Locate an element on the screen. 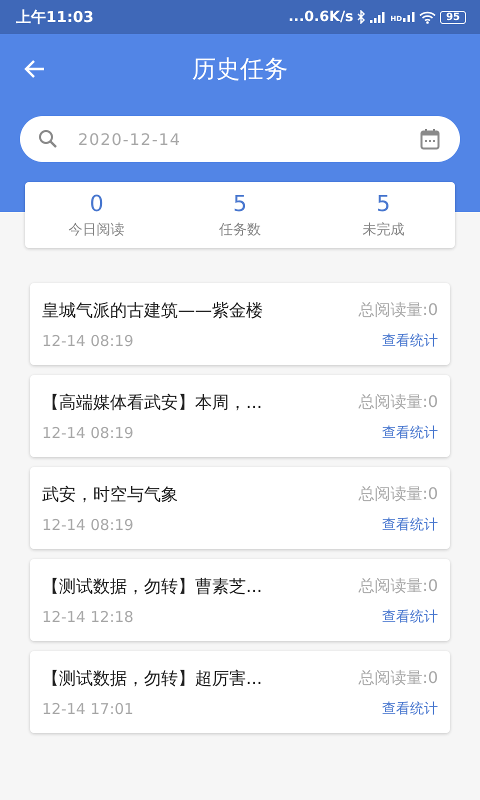  task-card: 皇城气派的古建筑——紫金楼 总阅读量:0 12-14 08:19 查看统计 is located at coordinates (240, 324).